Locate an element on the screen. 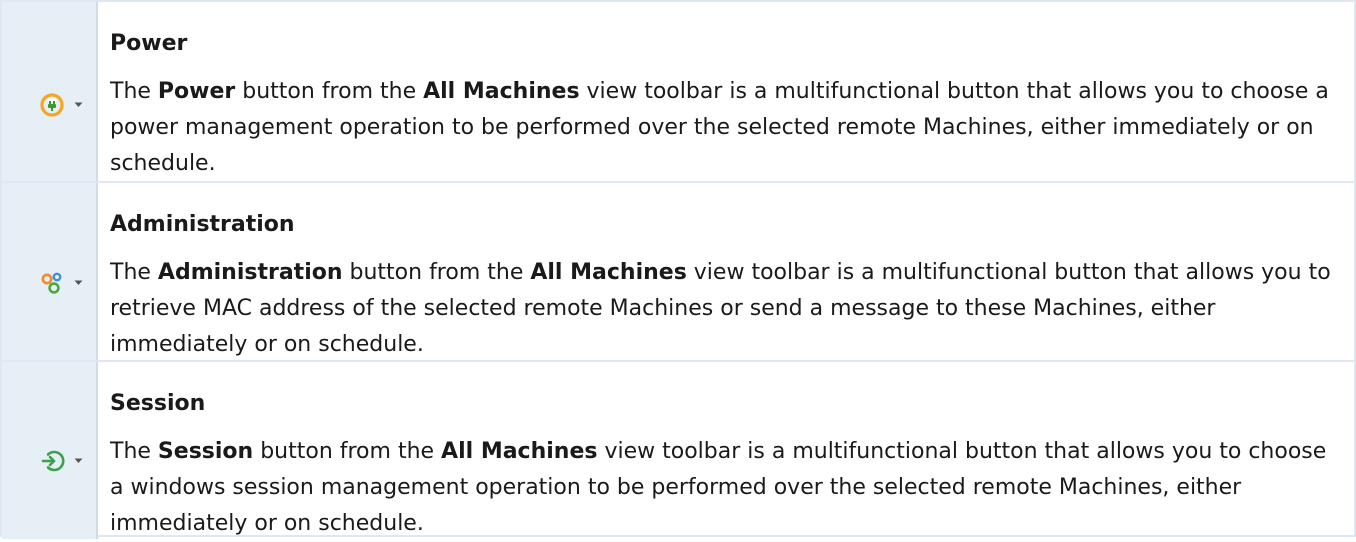 The width and height of the screenshot is (1356, 542). button-name: Administration is located at coordinates (250, 272).